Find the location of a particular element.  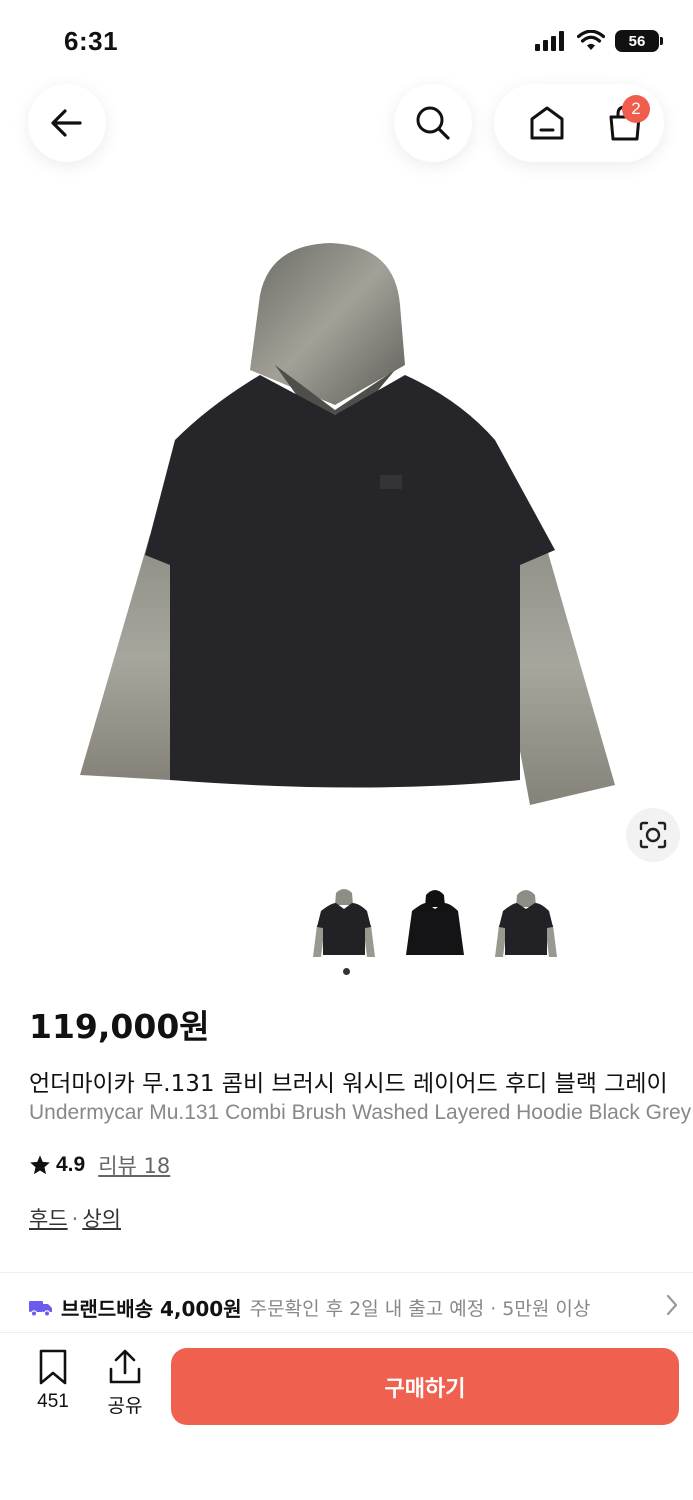

truck-icon is located at coordinates (40, 1308).